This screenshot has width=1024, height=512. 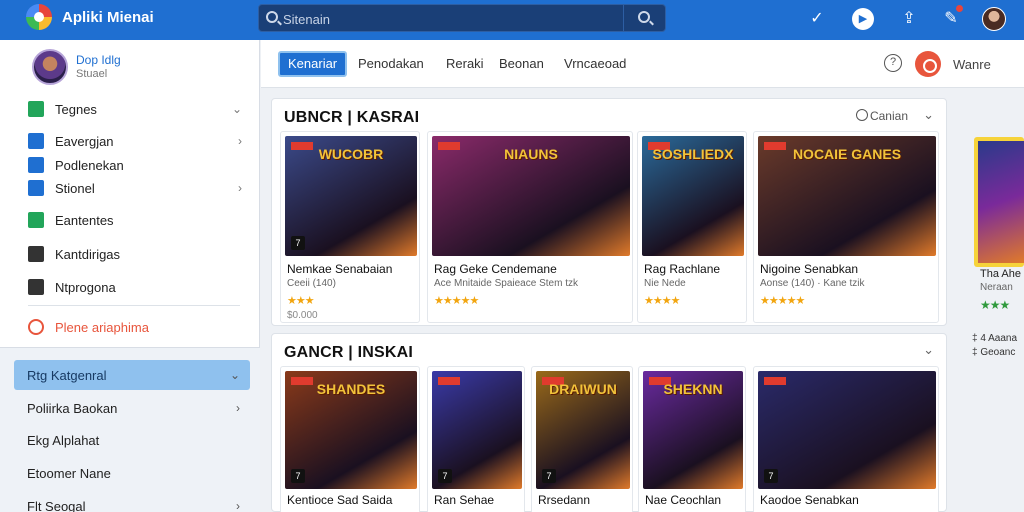 I want to click on game-meta-text: Ceeii, so click(x=298, y=283).